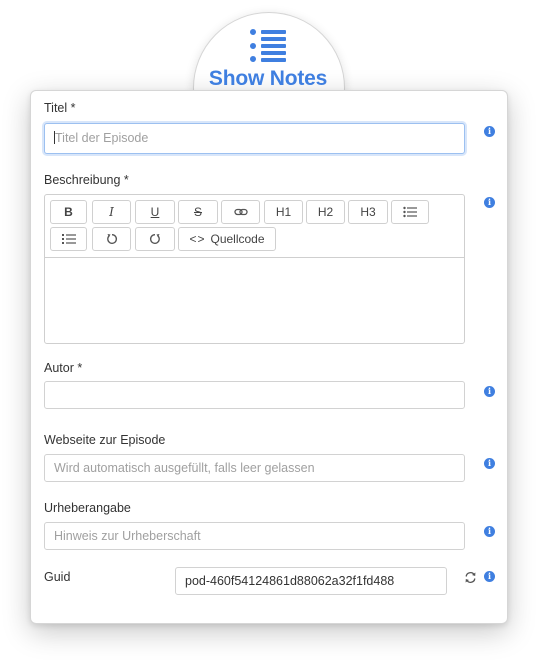 The width and height of the screenshot is (552, 671). What do you see at coordinates (237, 239) in the screenshot?
I see `source-code-label: Quellcode` at bounding box center [237, 239].